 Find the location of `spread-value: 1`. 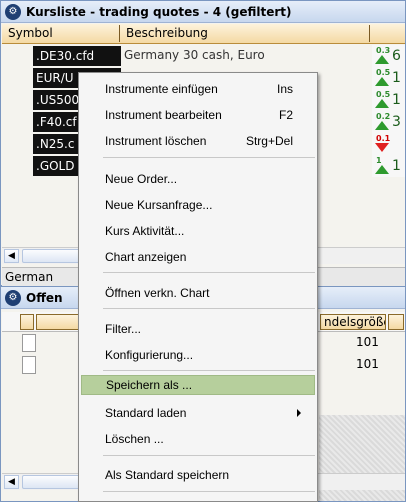

spread-value: 1 is located at coordinates (379, 160).